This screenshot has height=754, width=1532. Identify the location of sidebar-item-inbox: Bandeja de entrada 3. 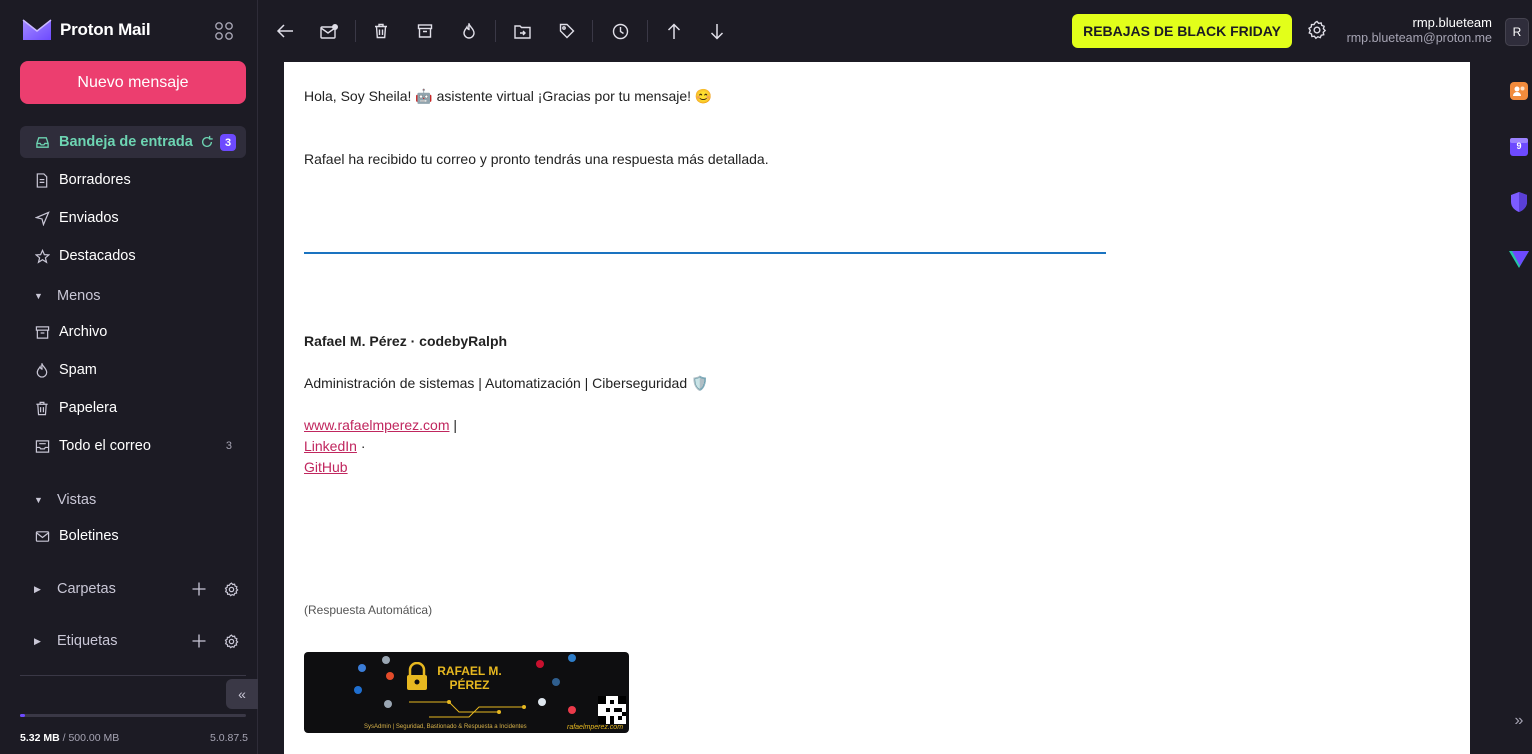
(133, 142).